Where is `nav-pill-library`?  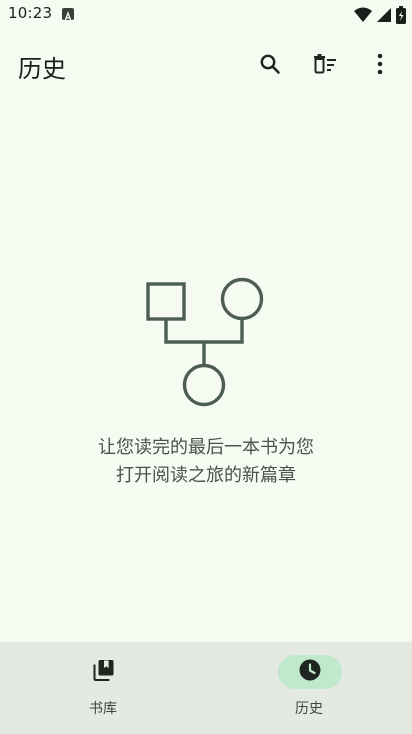
nav-pill-library is located at coordinates (104, 672).